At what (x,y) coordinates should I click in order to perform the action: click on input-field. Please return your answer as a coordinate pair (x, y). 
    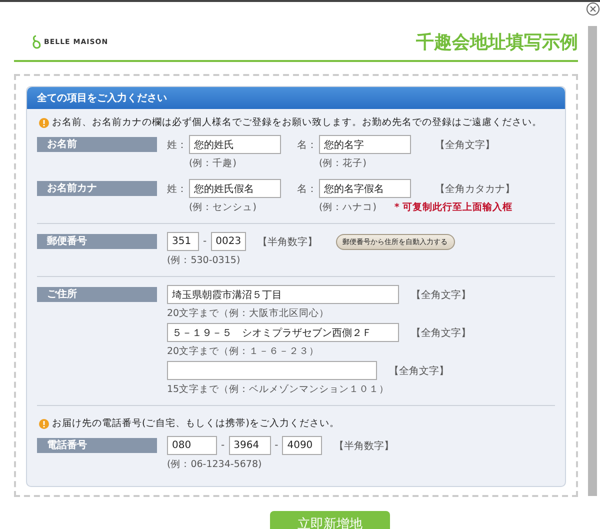
    Looking at the image, I should click on (272, 370).